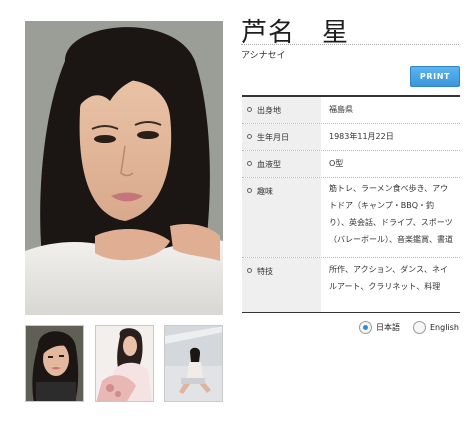  Describe the element at coordinates (341, 109) in the screenshot. I see `row-value: 福島県` at that location.